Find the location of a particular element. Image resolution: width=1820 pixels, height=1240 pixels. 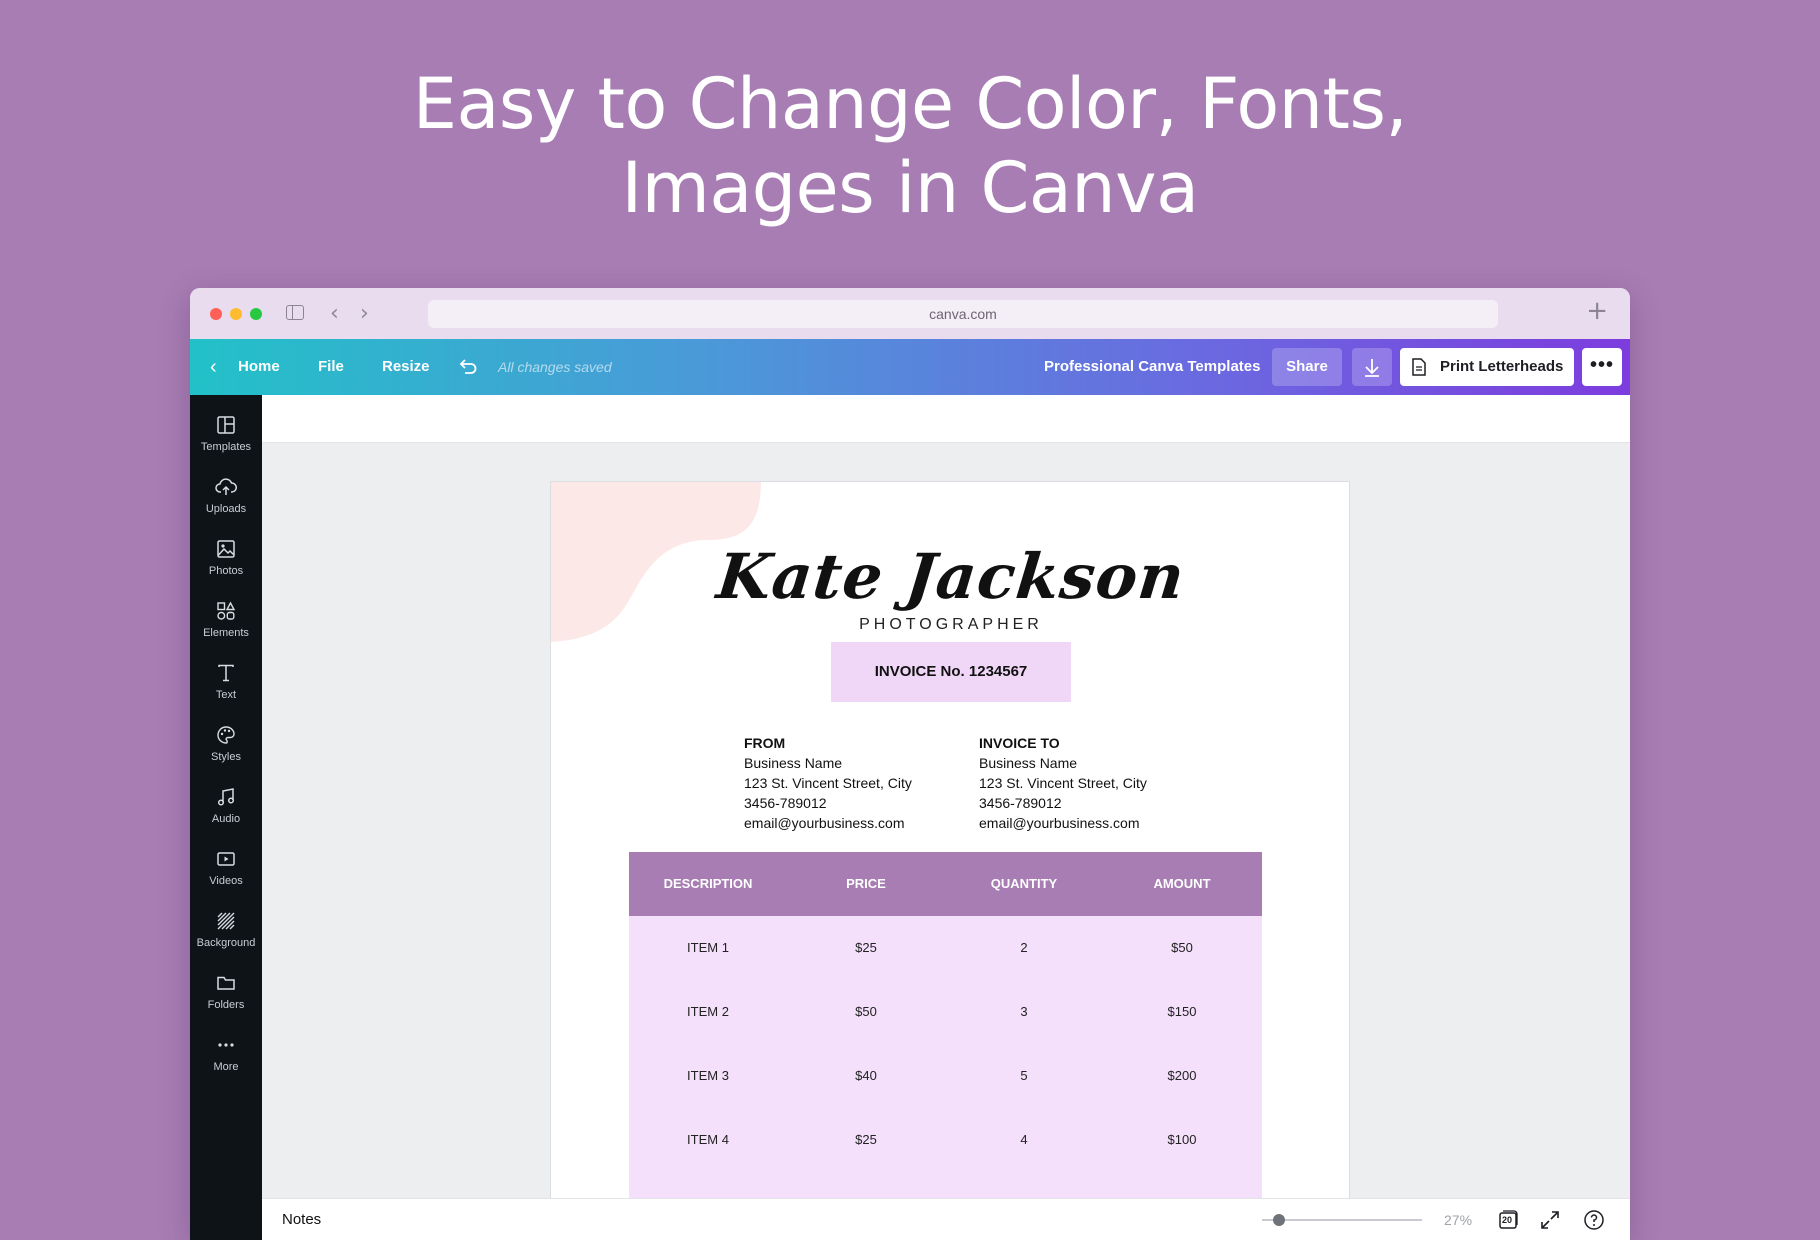

to-phone: 3456-789012 is located at coordinates (1020, 803).